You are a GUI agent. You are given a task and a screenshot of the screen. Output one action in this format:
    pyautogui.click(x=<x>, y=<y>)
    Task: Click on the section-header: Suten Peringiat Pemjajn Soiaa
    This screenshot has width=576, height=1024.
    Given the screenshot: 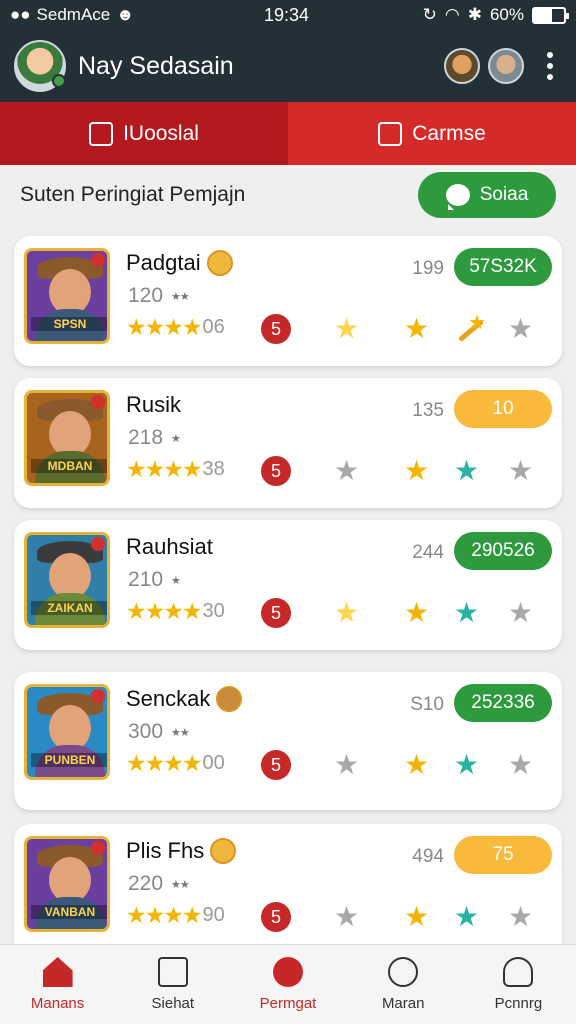 What is the action you would take?
    pyautogui.click(x=288, y=195)
    